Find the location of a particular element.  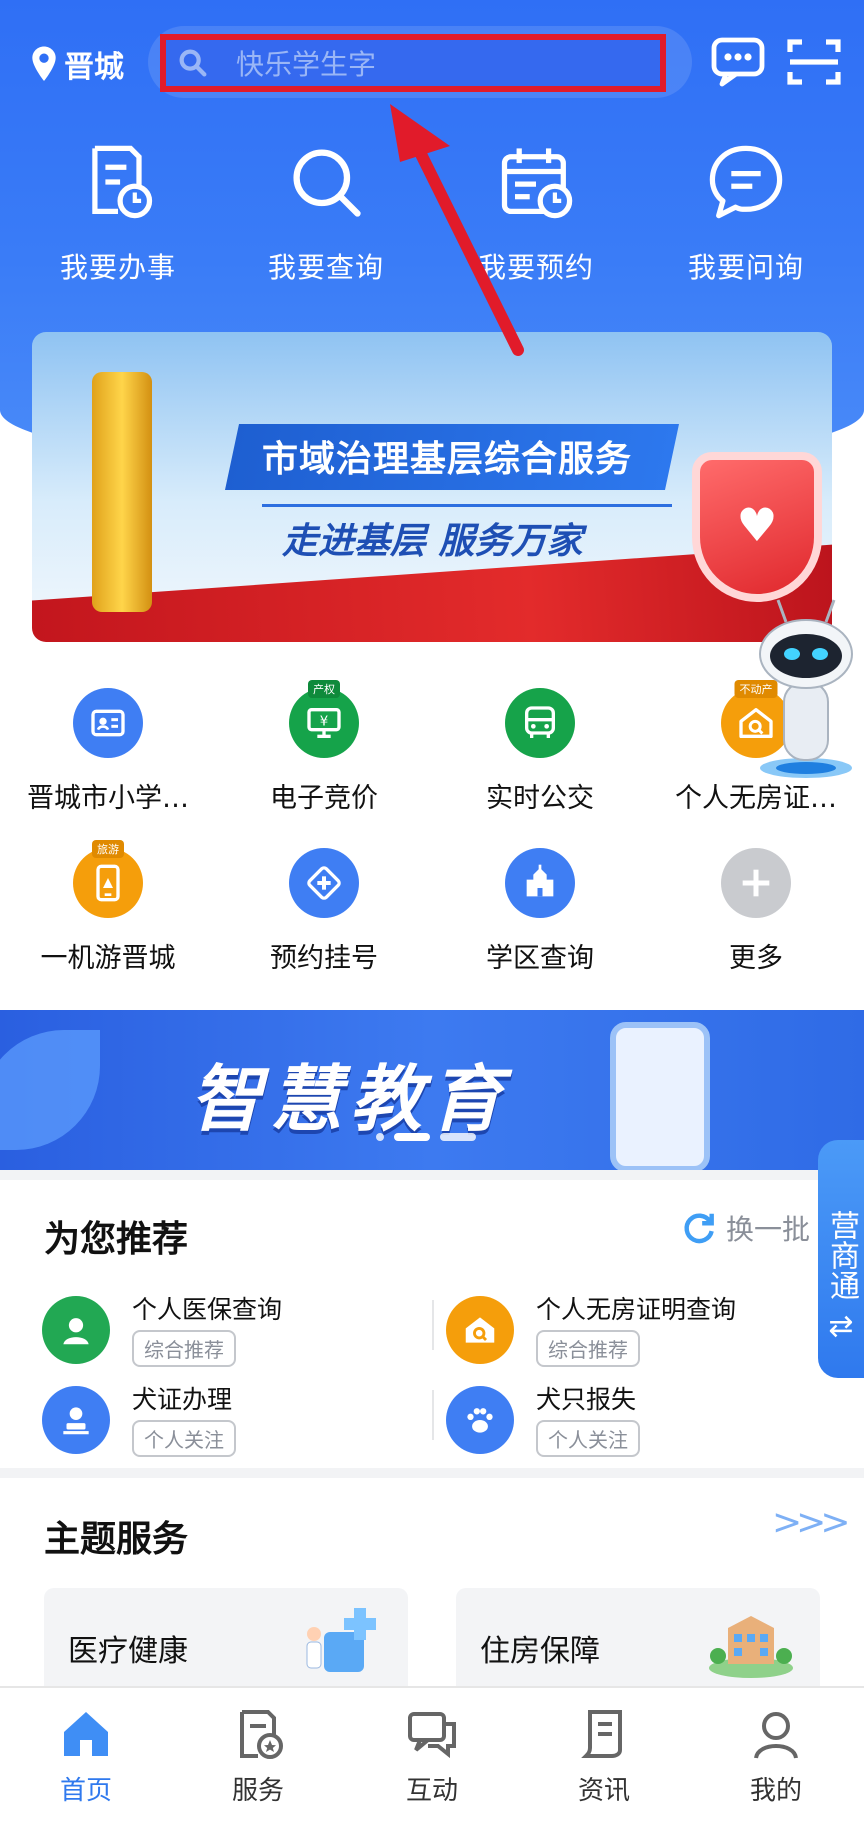

bottom-navigation: 首页 服务 互动 资讯 我的 is located at coordinates (432, 1753).